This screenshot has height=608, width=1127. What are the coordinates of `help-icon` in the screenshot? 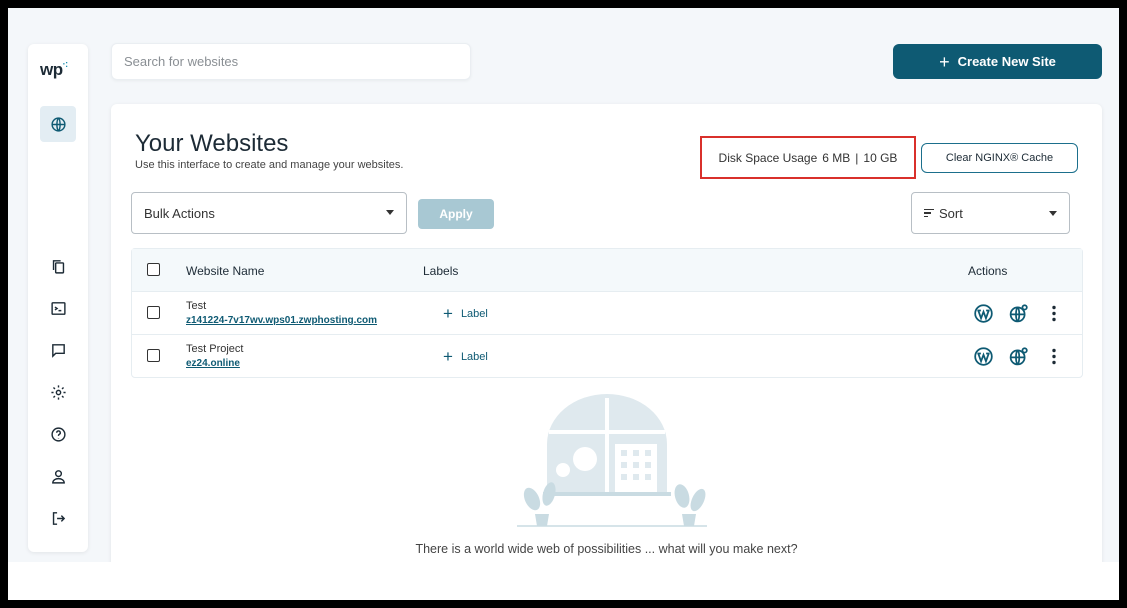 It's located at (58, 434).